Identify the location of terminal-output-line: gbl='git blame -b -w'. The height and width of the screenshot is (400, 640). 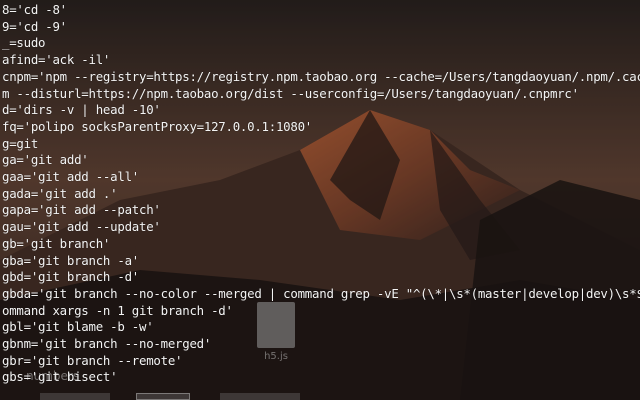
(78, 327).